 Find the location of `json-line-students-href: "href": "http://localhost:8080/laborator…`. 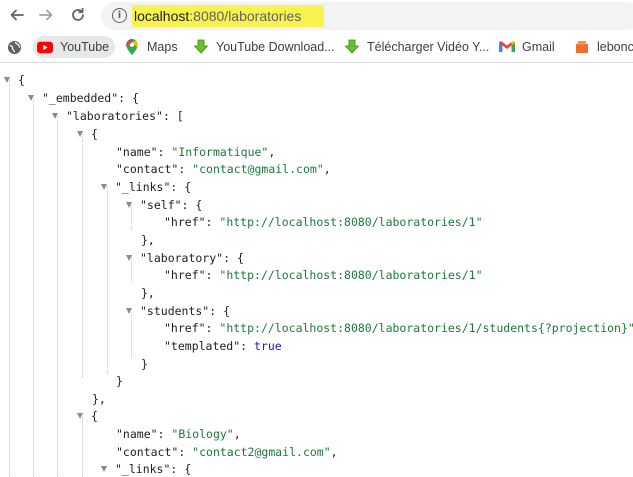

json-line-students-href: "href": "http://localhost:8080/laborator… is located at coordinates (398, 328).